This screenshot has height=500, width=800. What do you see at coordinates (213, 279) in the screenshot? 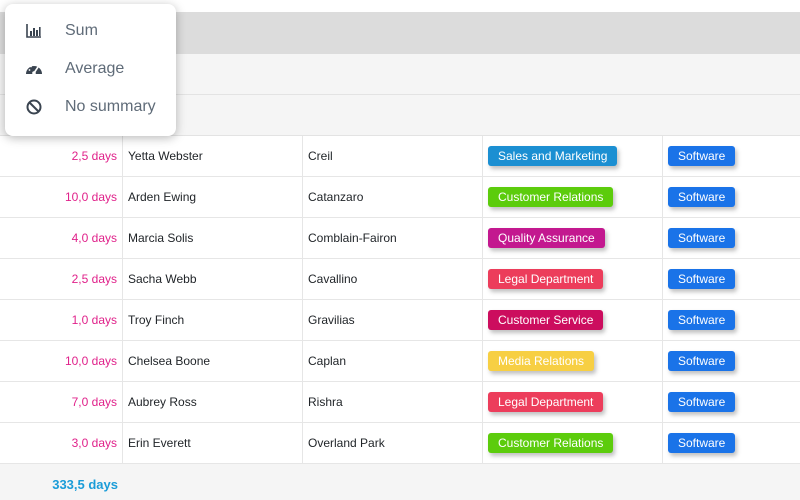
I see `name-cell: Sacha Webb` at bounding box center [213, 279].